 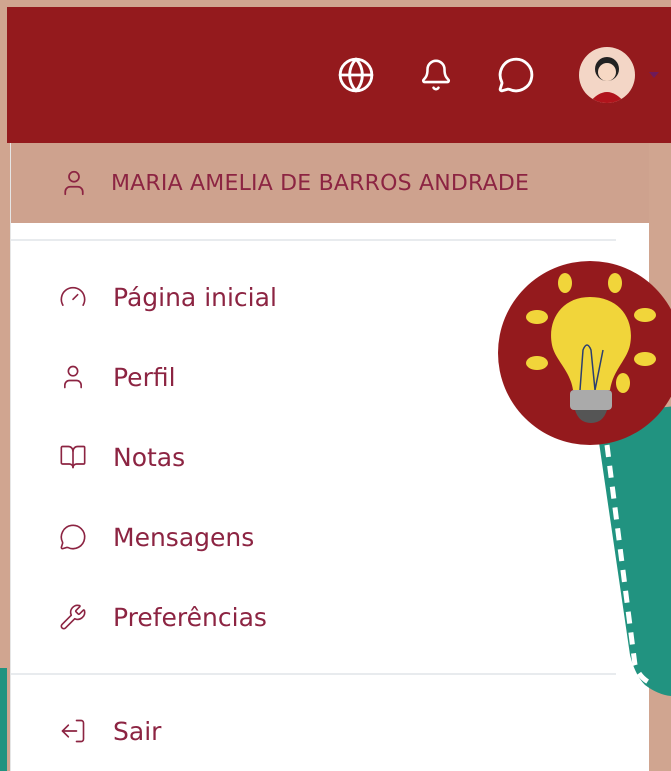 What do you see at coordinates (73, 617) in the screenshot?
I see `wrench-icon` at bounding box center [73, 617].